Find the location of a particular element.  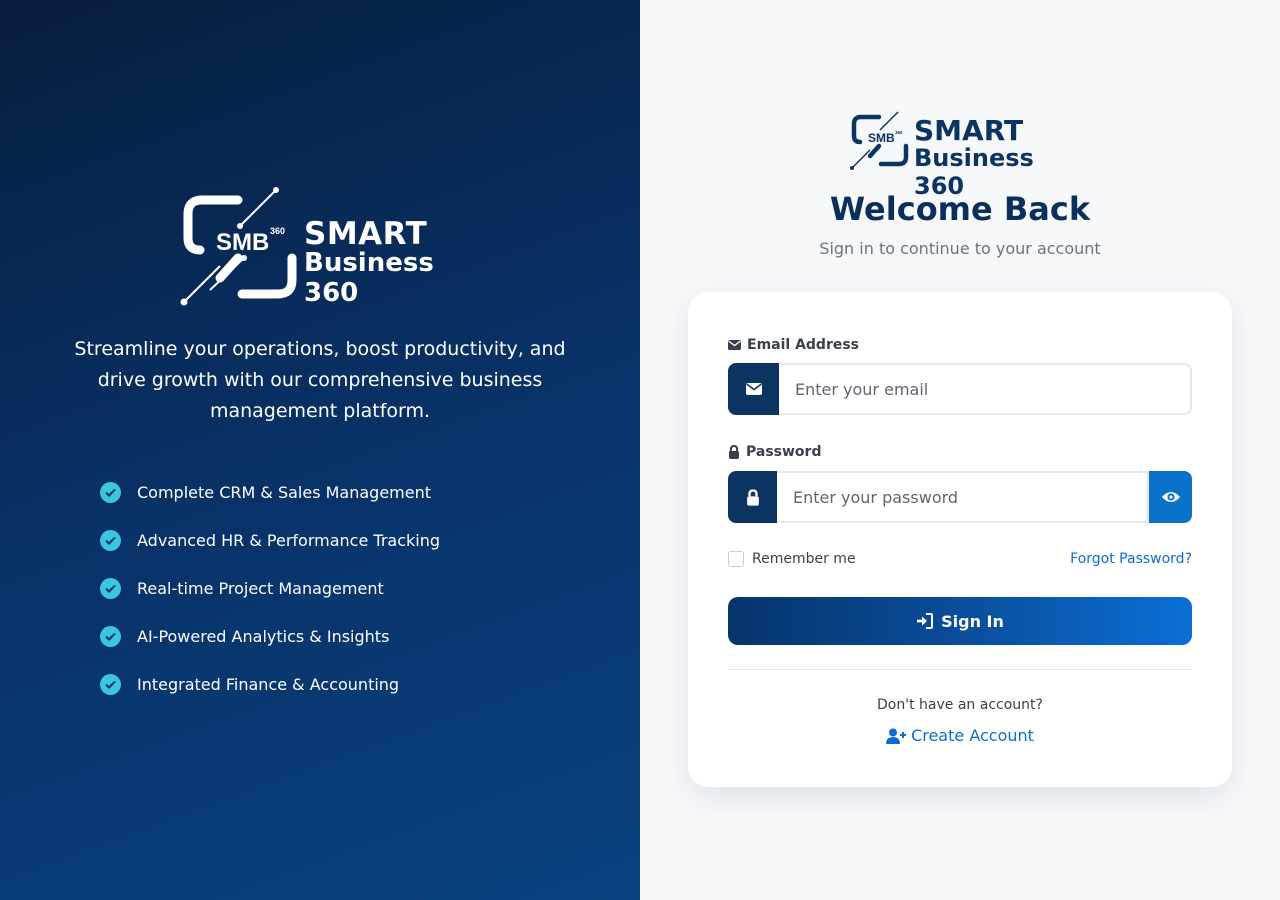

remember-me-label: Remember me is located at coordinates (804, 559).